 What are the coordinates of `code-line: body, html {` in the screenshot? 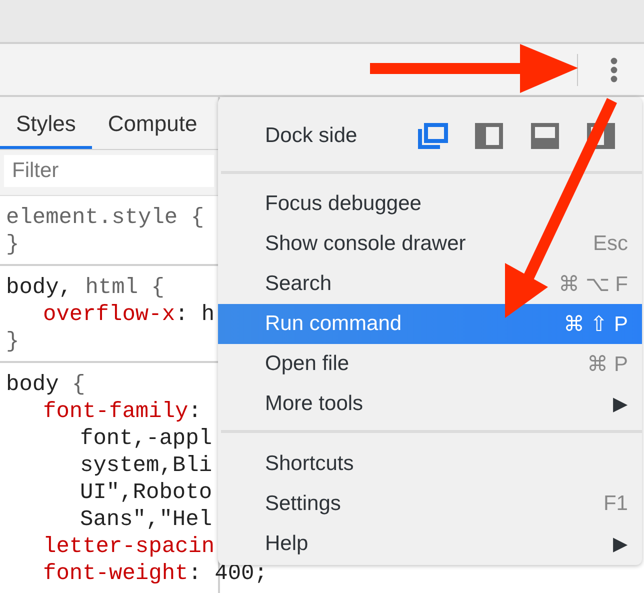 It's located at (85, 287).